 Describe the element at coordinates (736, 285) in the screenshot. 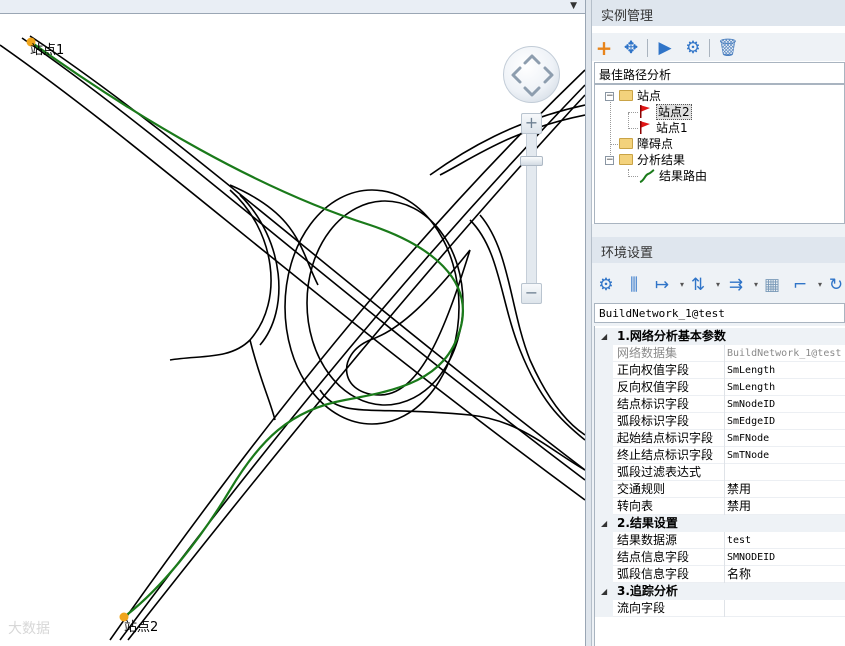

I see `flow-icon: ⇉` at that location.